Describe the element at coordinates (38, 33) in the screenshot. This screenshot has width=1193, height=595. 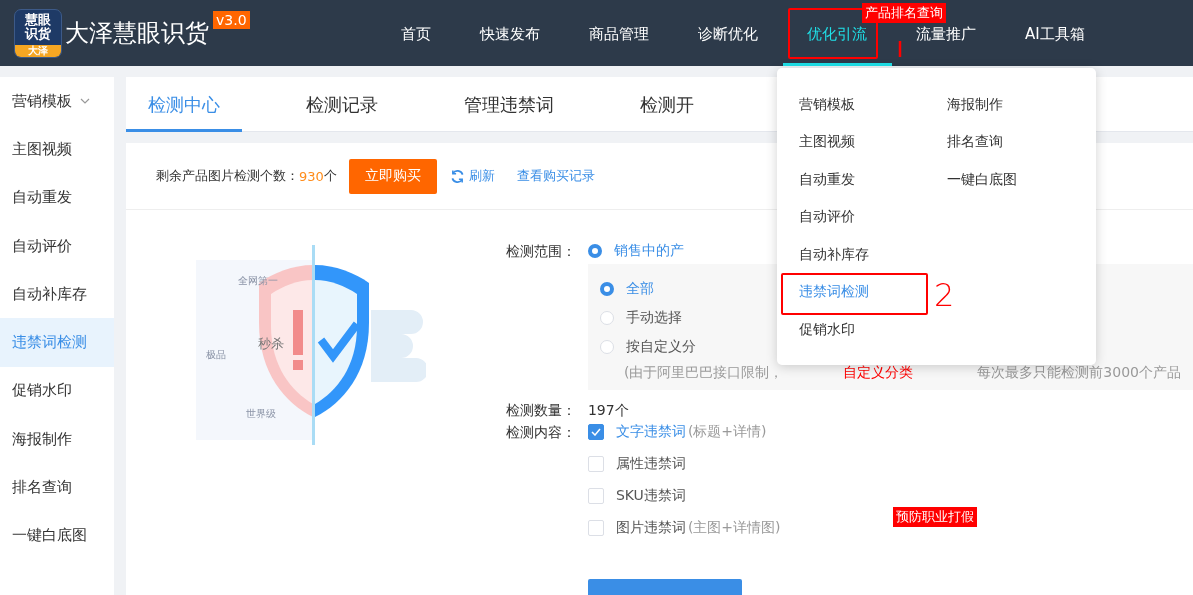
I see `logo-text: 识货` at that location.